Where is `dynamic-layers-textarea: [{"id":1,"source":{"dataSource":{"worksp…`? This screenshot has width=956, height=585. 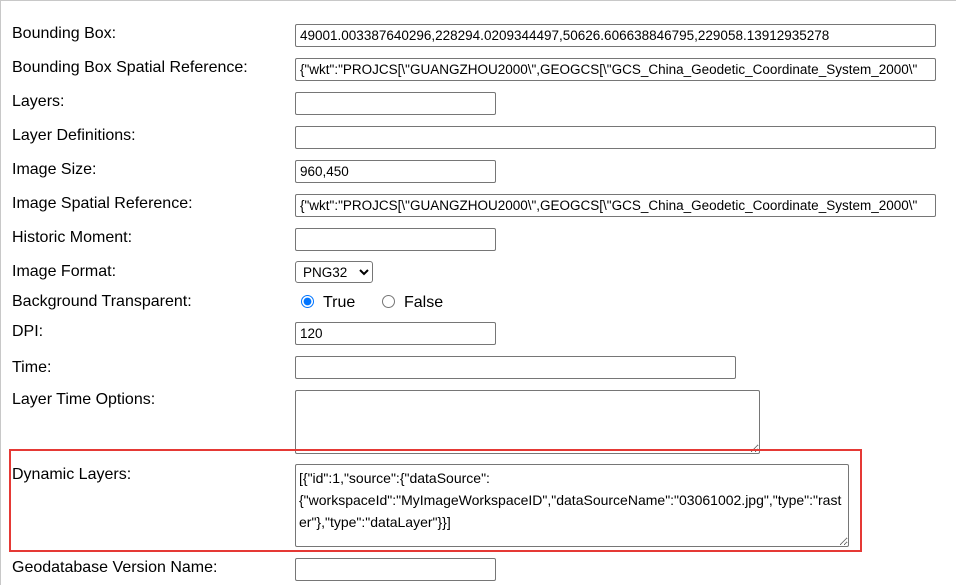
dynamic-layers-textarea: [{"id":1,"source":{"dataSource":{"worksp… is located at coordinates (572, 505).